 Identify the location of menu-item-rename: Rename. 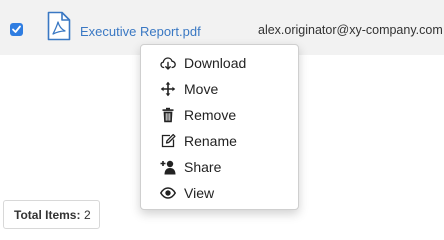
(219, 141).